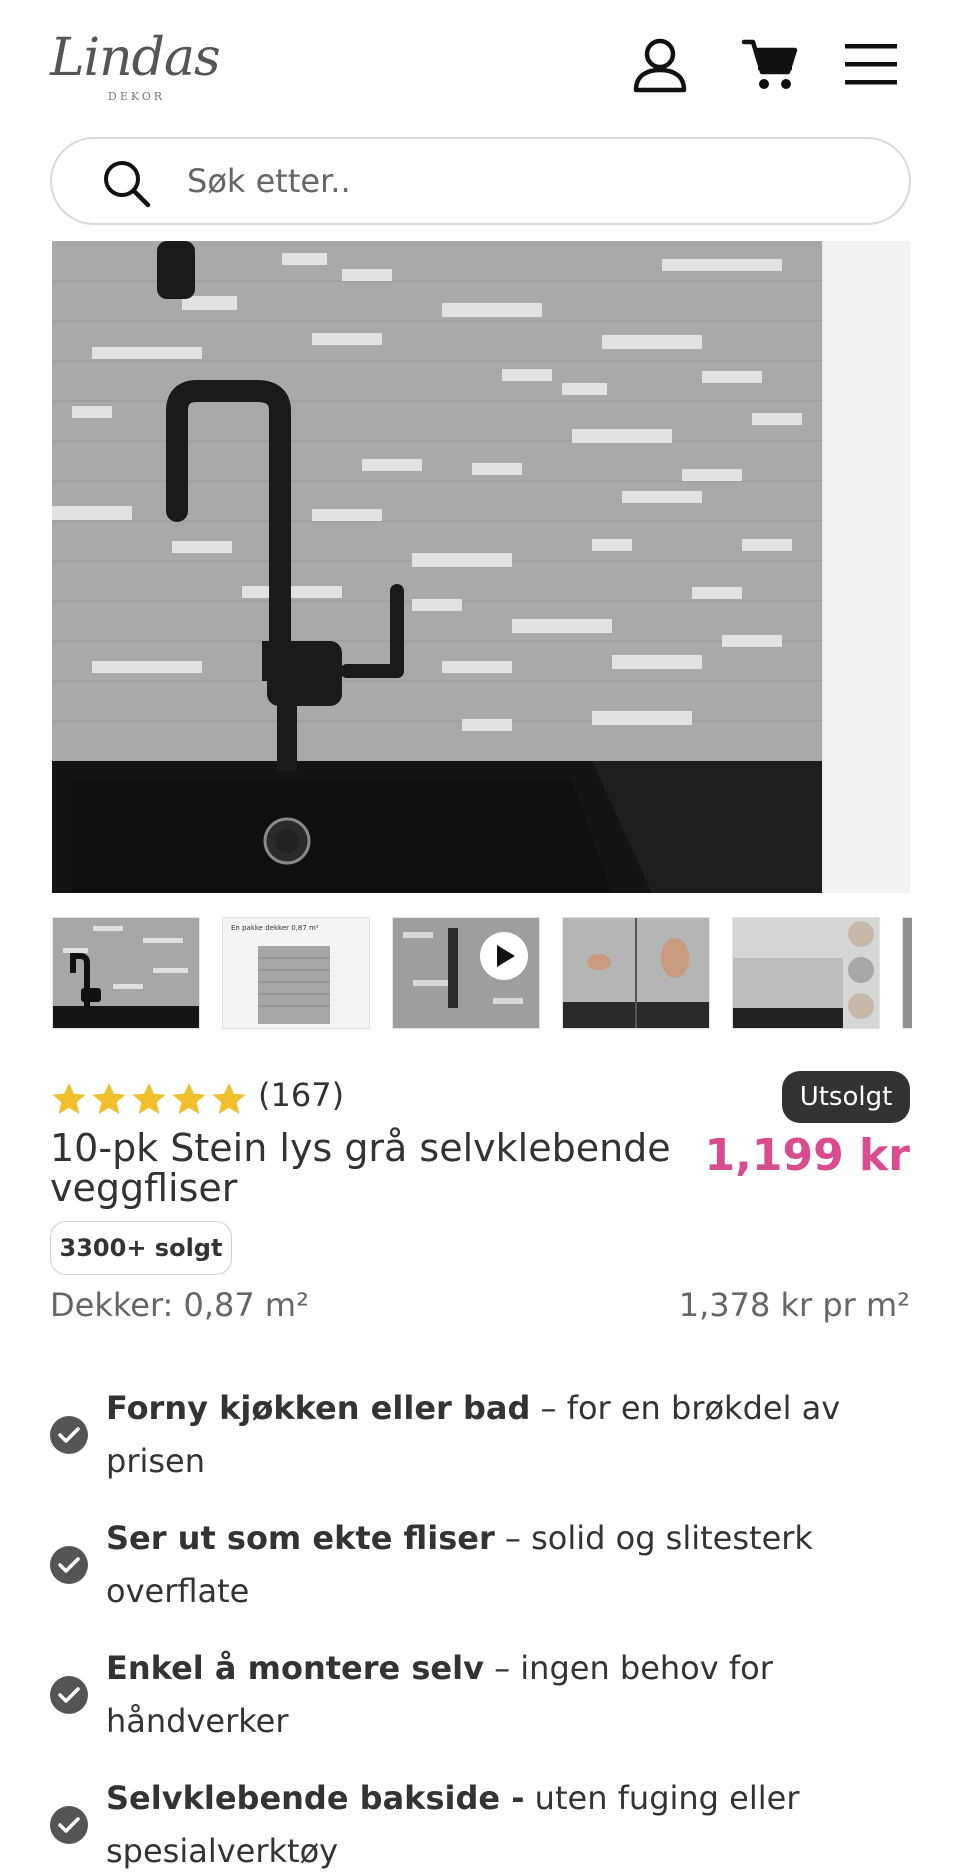 The width and height of the screenshot is (960, 1874). Describe the element at coordinates (135, 58) in the screenshot. I see `logo-text: Lindas` at that location.